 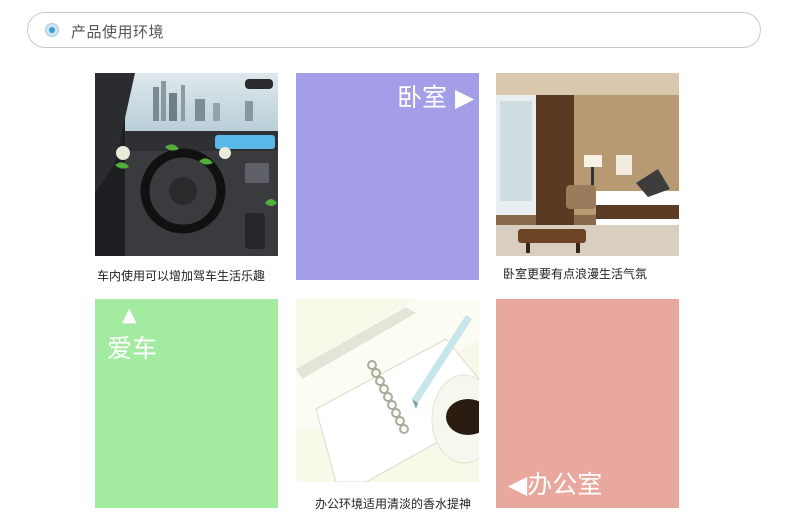 I want to click on bedroom-tile-label: 卧室 ▶, so click(x=436, y=97).